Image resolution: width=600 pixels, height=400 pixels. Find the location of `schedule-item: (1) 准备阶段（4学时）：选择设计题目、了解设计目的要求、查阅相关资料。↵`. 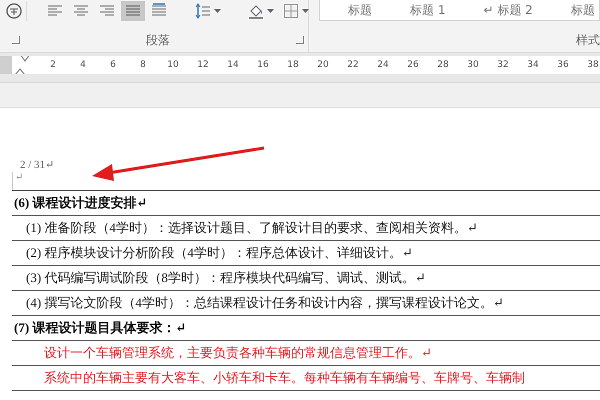

schedule-item: (1) 准备阶段（4学时）：选择设计题目、了解设计目的要求、查阅相关资料。↵ is located at coordinates (252, 228).